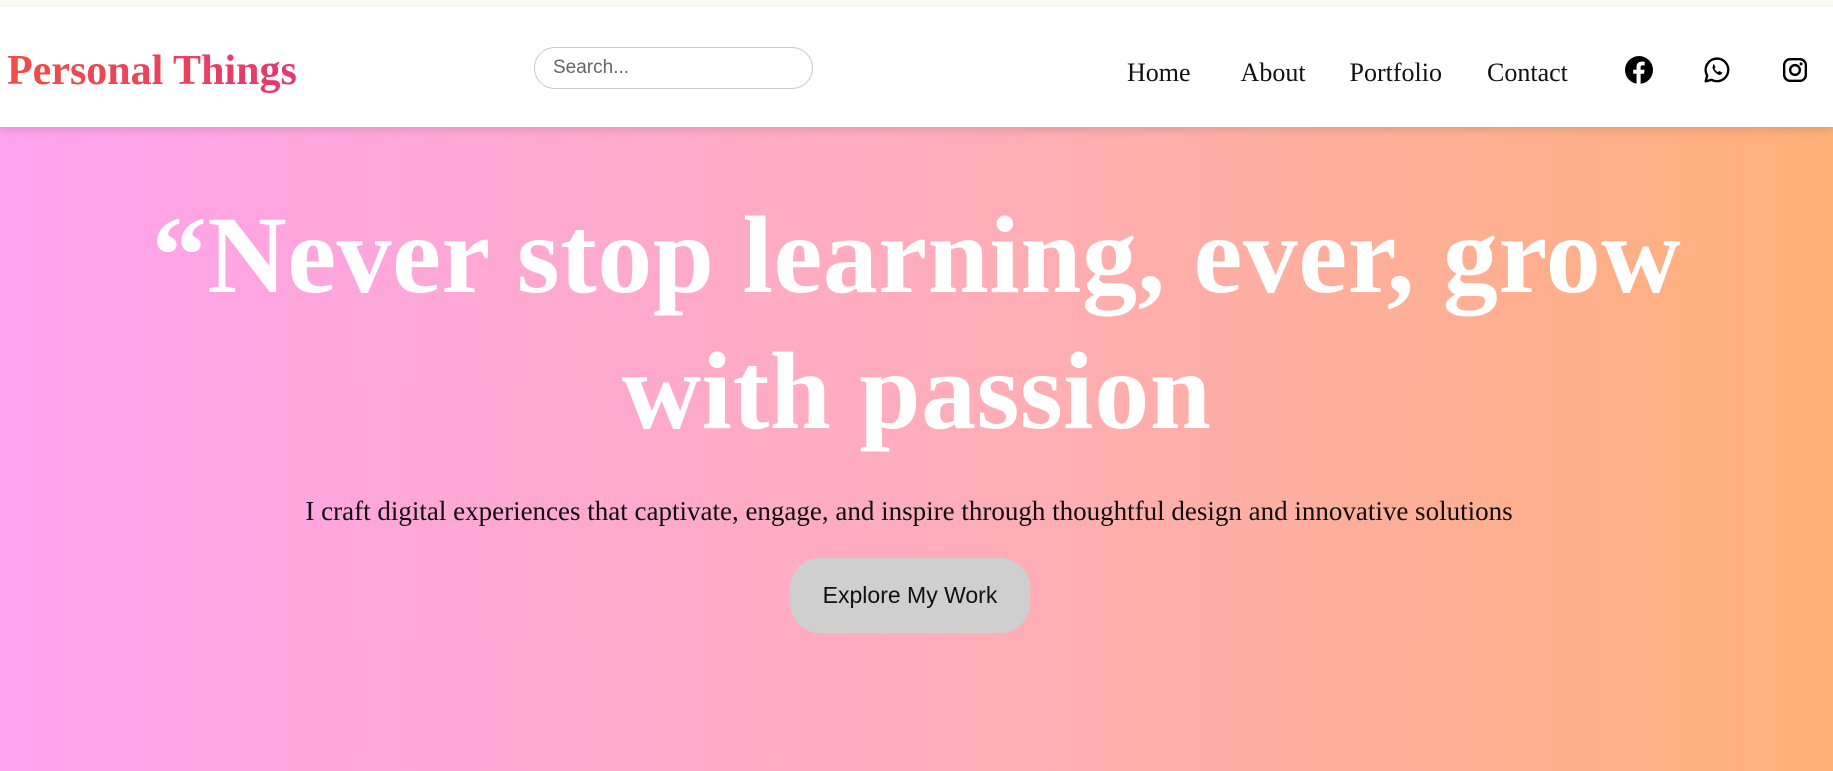 Image resolution: width=1833 pixels, height=771 pixels. What do you see at coordinates (152, 71) in the screenshot?
I see `site-logo: Personal Things` at bounding box center [152, 71].